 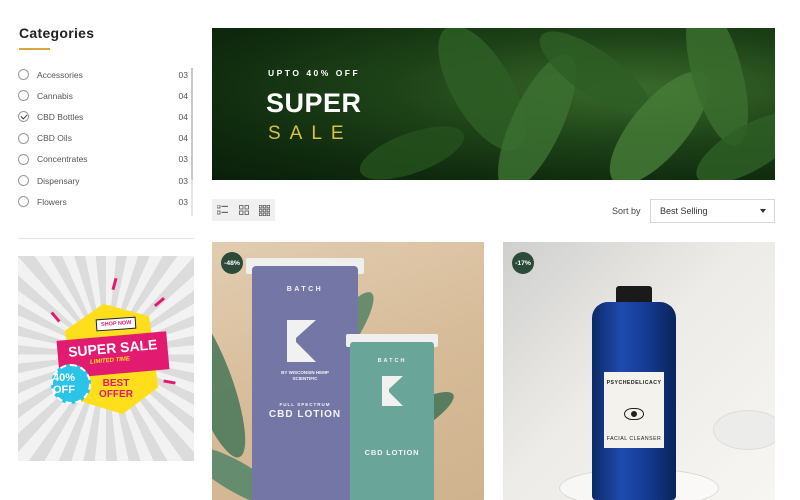 What do you see at coordinates (684, 211) in the screenshot?
I see `sort-selected-value: Best Selling` at bounding box center [684, 211].